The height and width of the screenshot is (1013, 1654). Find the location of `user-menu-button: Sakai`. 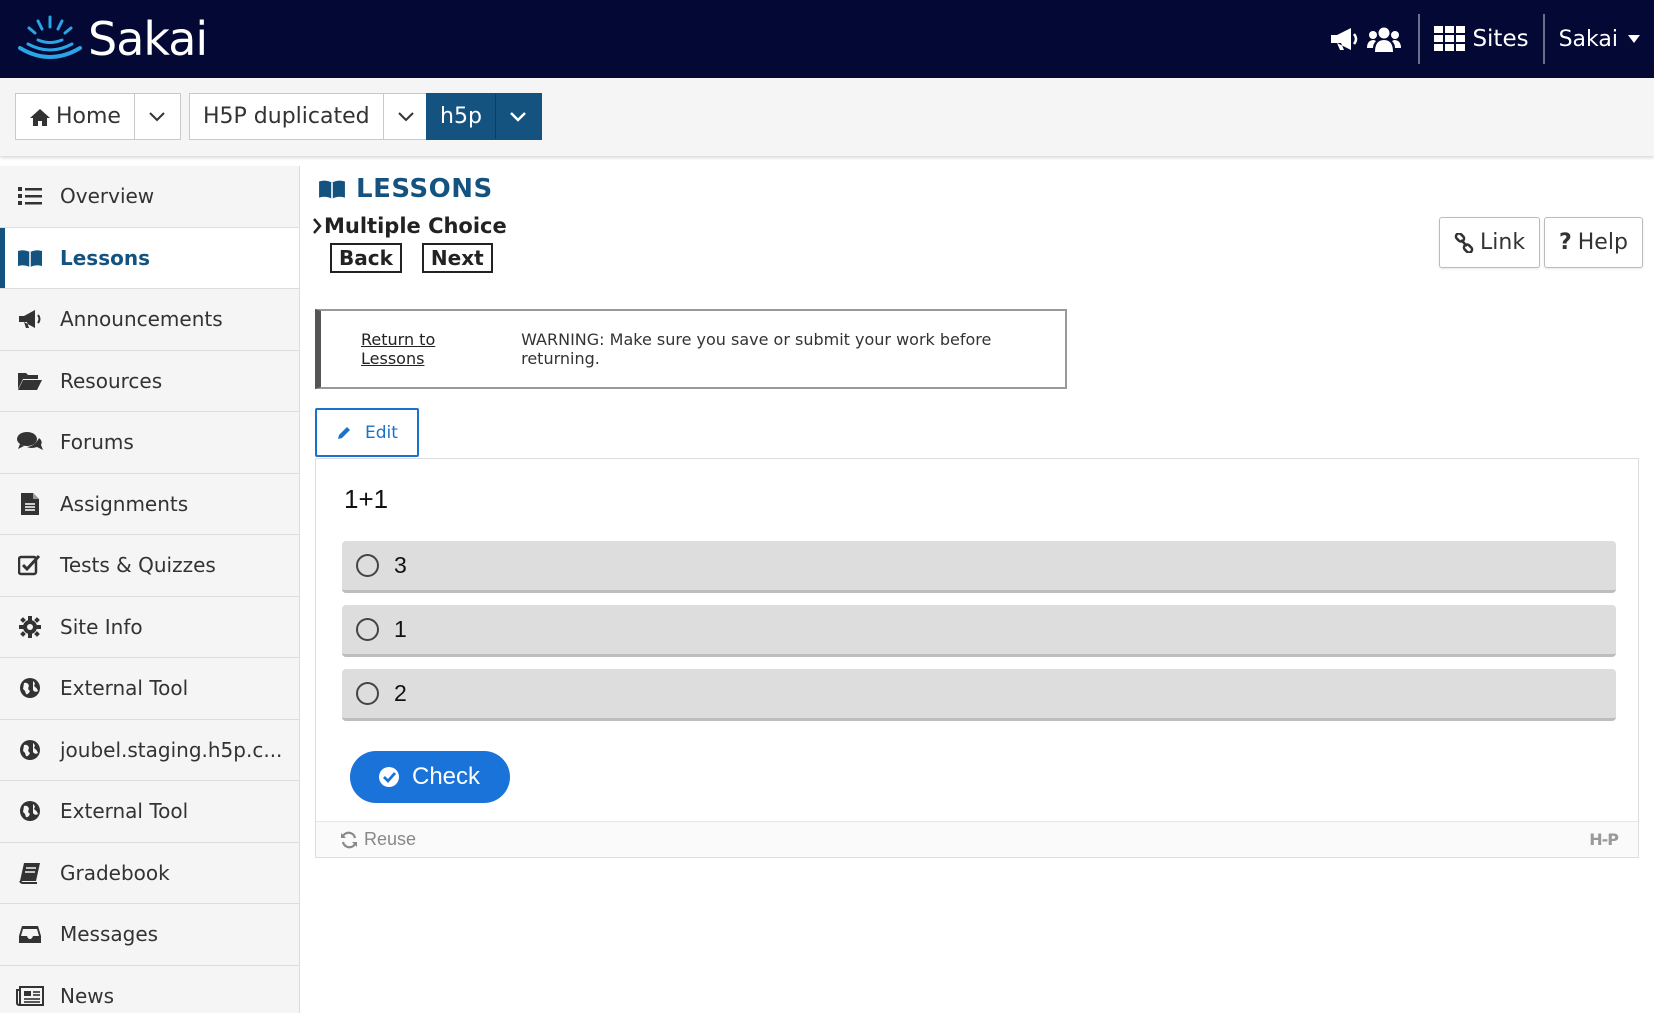

user-menu-button: Sakai is located at coordinates (1599, 39).